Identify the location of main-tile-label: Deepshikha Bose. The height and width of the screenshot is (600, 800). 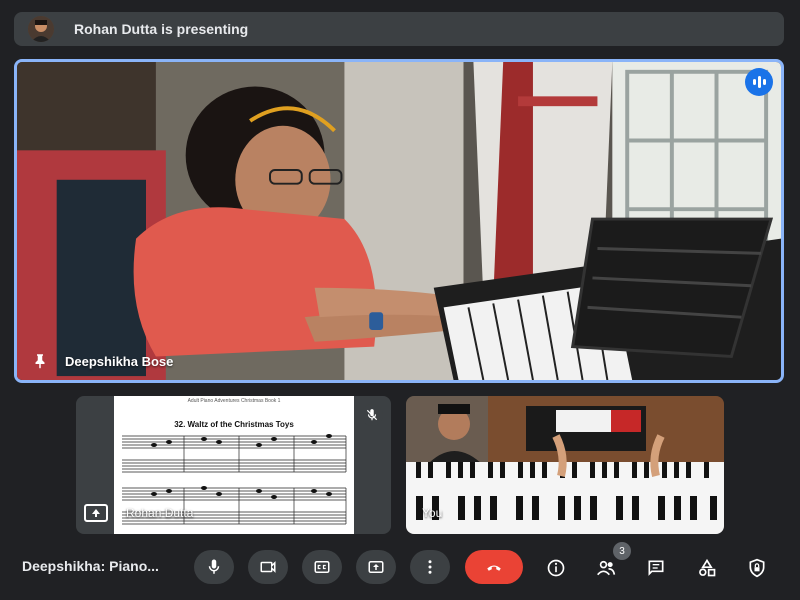
(102, 361).